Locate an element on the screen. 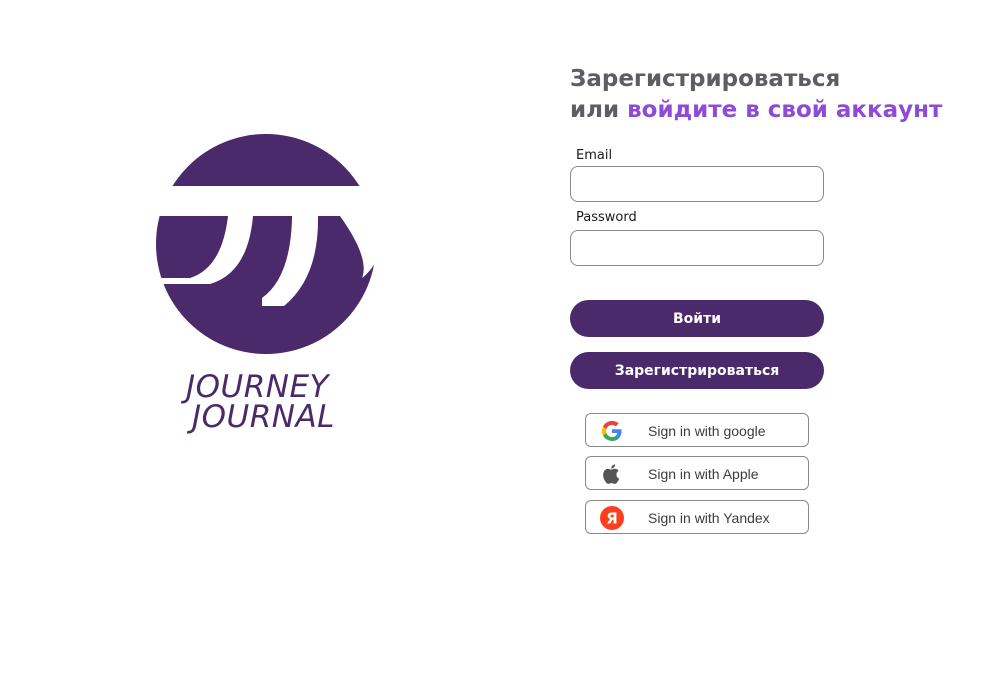 This screenshot has height=698, width=1006. apple-signin-button: Sign in with Apple is located at coordinates (697, 473).